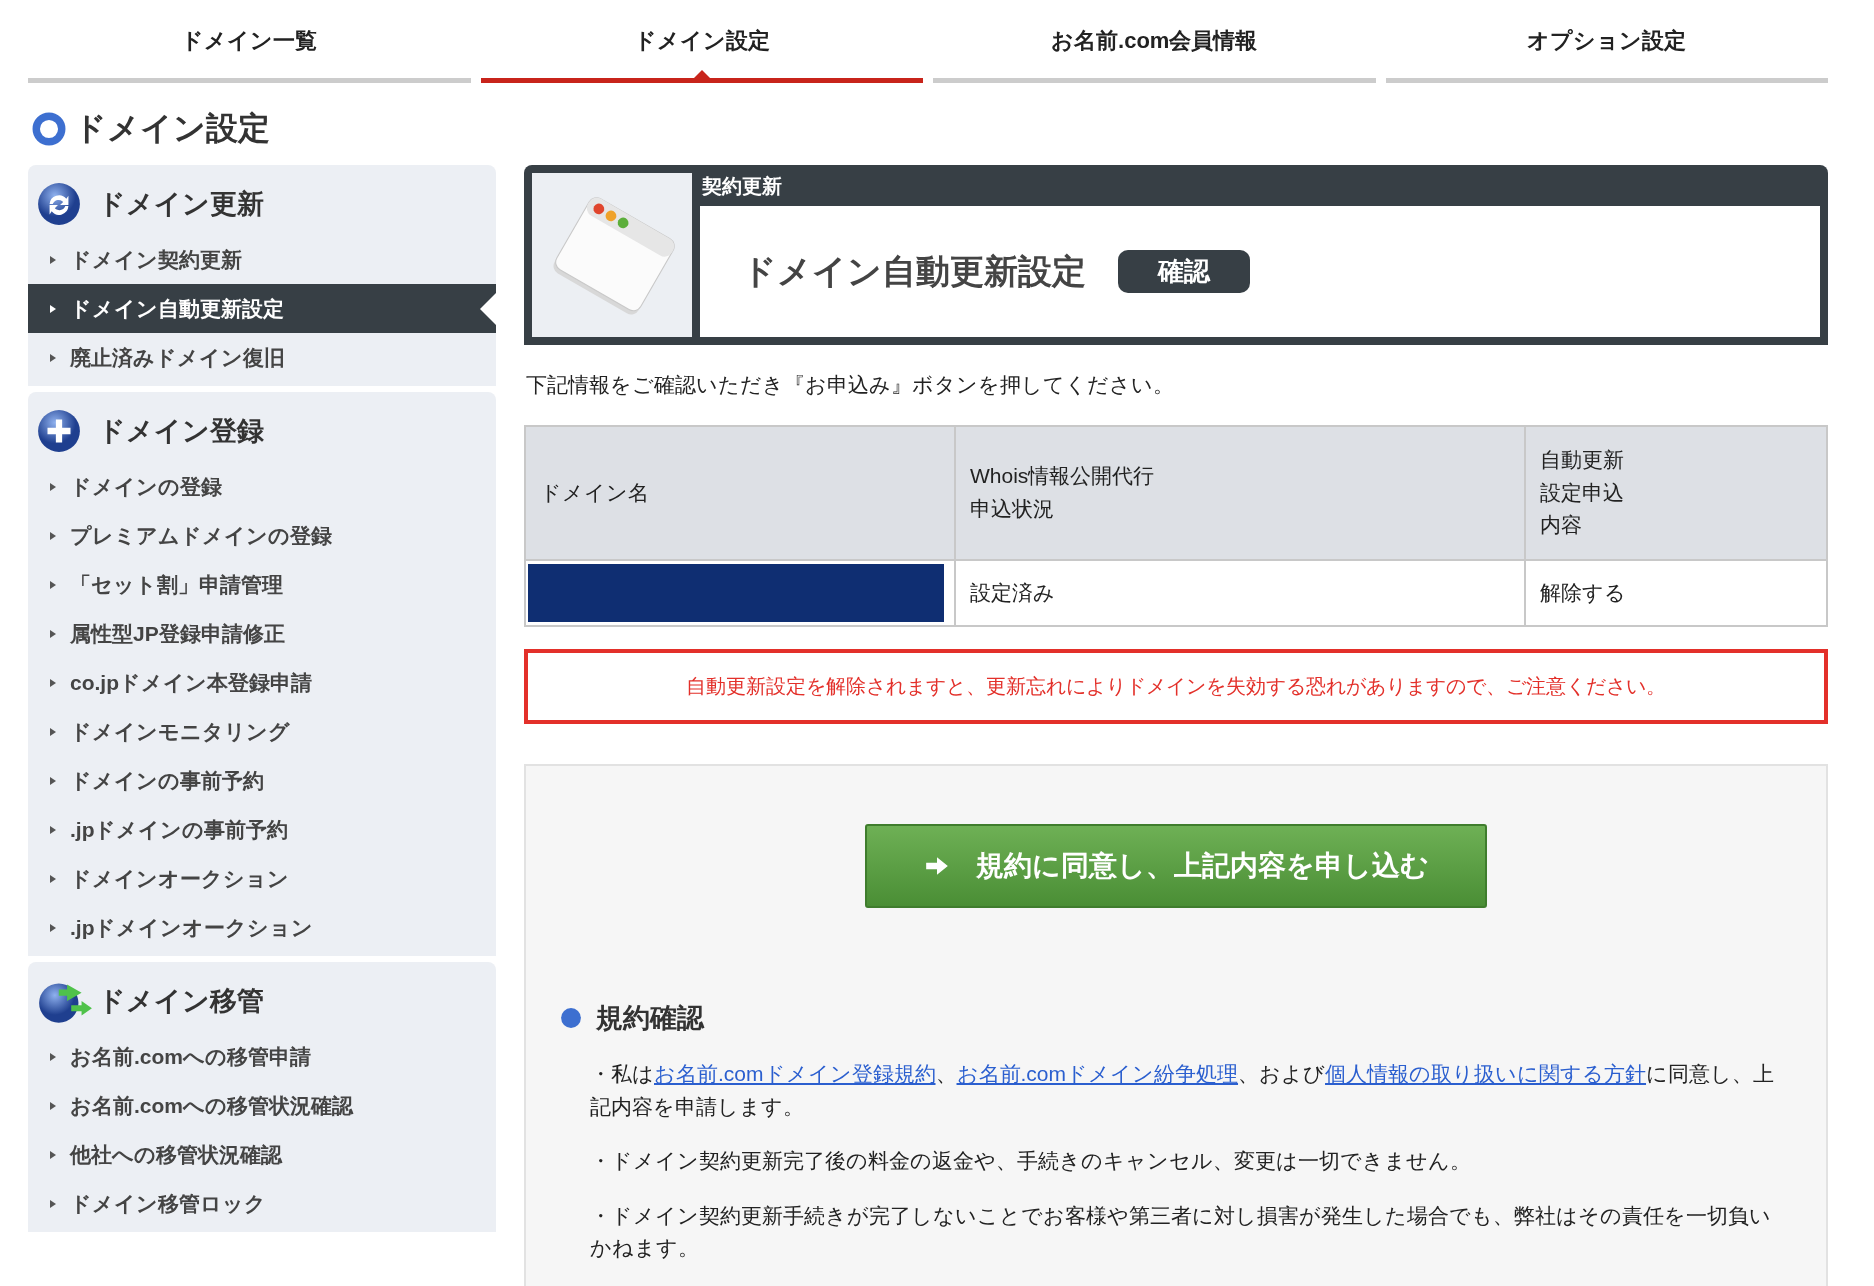 This screenshot has height=1286, width=1874. What do you see at coordinates (262, 584) in the screenshot?
I see `sidebar-item: 「セット割」申請管理` at bounding box center [262, 584].